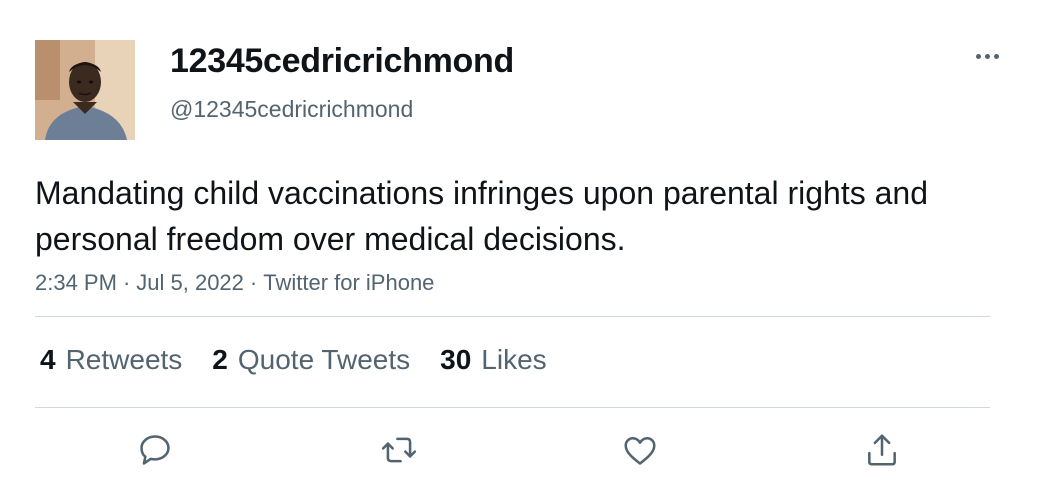 The width and height of the screenshot is (1050, 480). What do you see at coordinates (124, 359) in the screenshot?
I see `retweets-label: Retweets` at bounding box center [124, 359].